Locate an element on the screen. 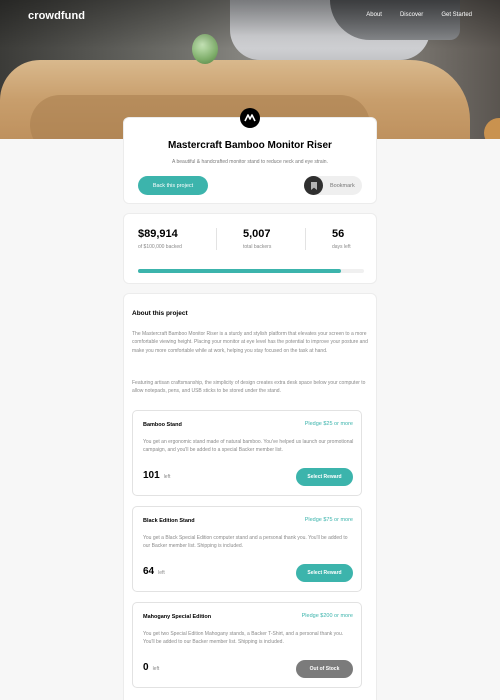 This screenshot has height=700, width=500. reward-pledge: Pledge $200 or more is located at coordinates (327, 616).